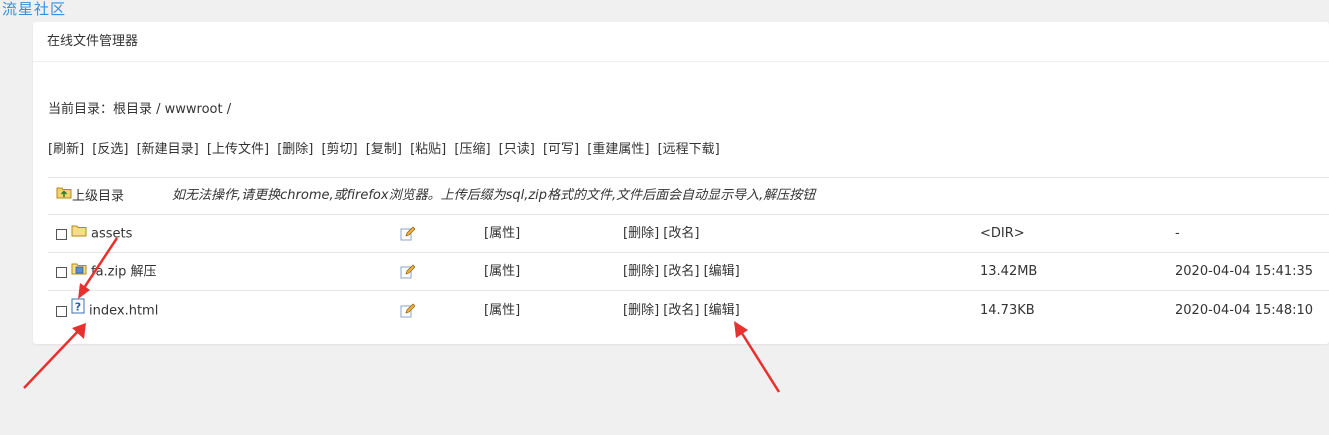 The image size is (1329, 435). What do you see at coordinates (1244, 310) in the screenshot?
I see `file-modified-time: 2020-04-04 15:48:10` at bounding box center [1244, 310].